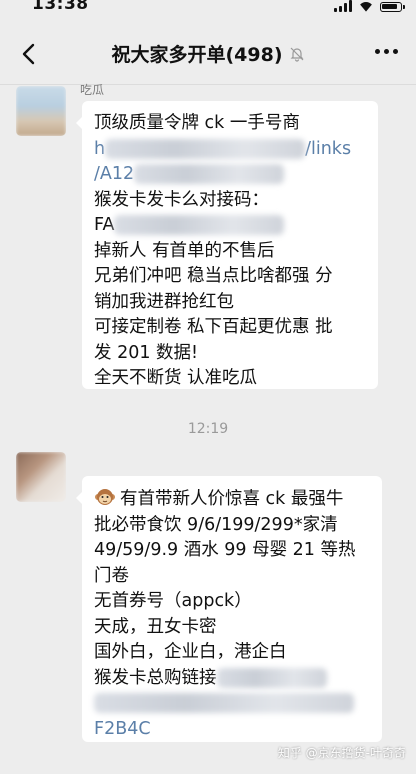 This screenshot has width=416, height=774. I want to click on status-time: 13:38, so click(60, 7).